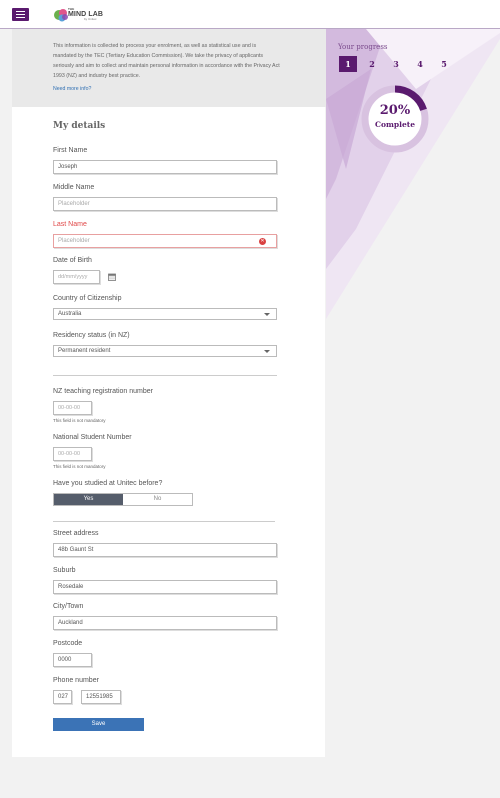  I want to click on step-3: 3, so click(396, 64).